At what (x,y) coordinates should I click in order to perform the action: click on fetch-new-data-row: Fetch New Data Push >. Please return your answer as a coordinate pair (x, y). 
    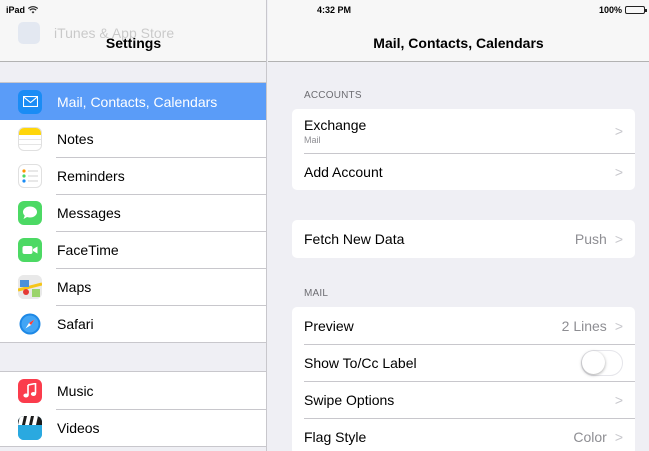
    Looking at the image, I should click on (463, 239).